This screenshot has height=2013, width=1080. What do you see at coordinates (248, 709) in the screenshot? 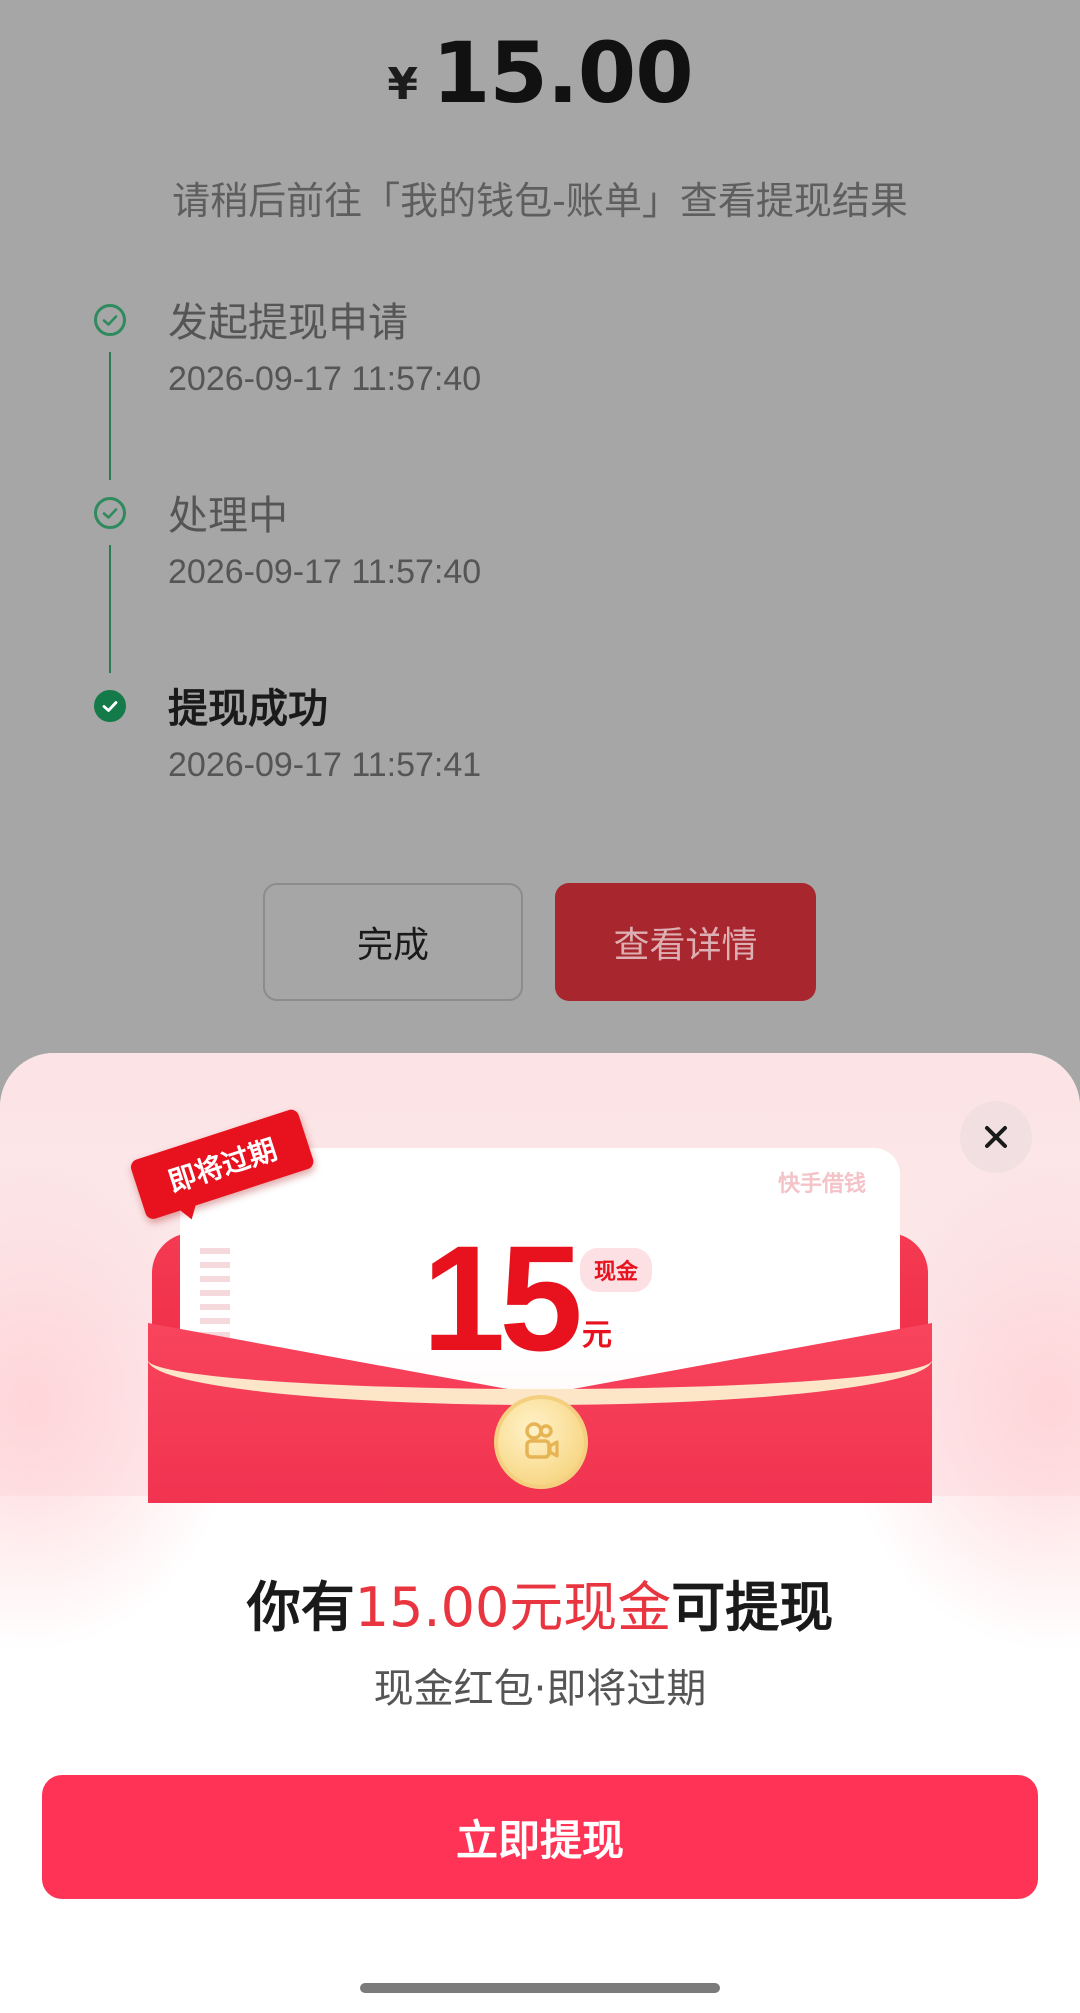
I see `step-title: 提现成功` at bounding box center [248, 709].